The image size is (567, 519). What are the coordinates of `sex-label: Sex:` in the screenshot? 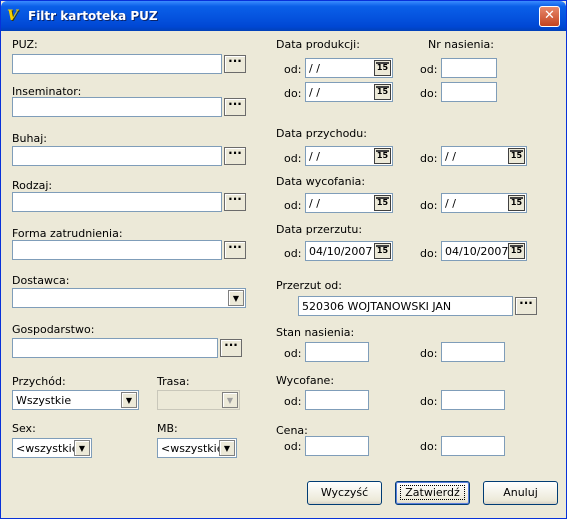 It's located at (24, 428).